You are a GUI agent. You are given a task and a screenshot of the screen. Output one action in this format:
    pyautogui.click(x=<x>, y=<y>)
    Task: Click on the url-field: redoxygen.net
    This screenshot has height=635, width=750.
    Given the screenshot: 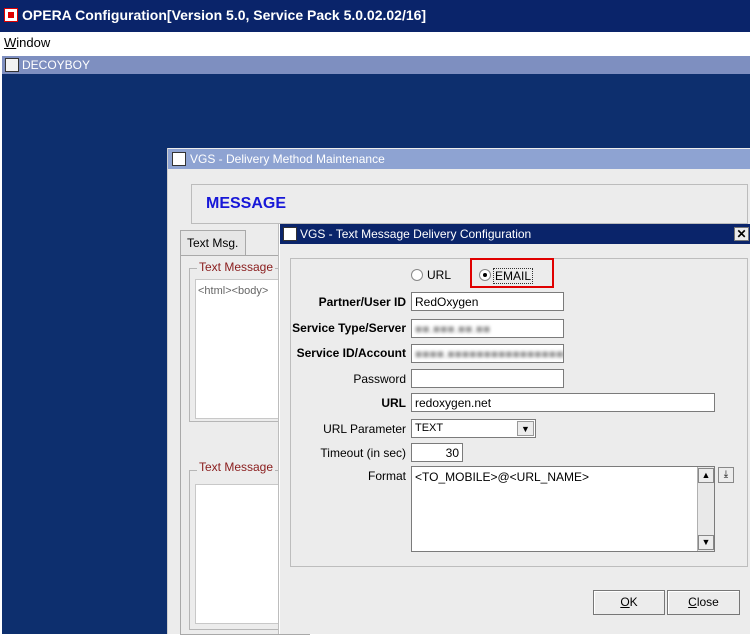 What is the action you would take?
    pyautogui.click(x=563, y=402)
    